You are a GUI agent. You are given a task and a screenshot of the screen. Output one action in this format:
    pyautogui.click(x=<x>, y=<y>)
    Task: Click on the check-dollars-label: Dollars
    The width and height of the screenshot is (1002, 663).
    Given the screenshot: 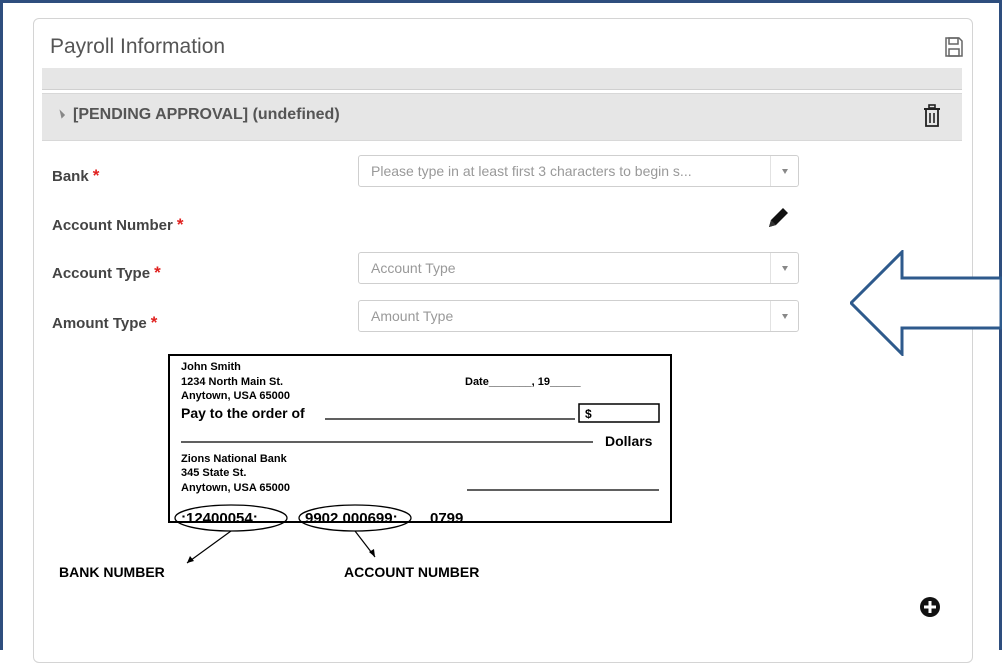 What is the action you would take?
    pyautogui.click(x=629, y=441)
    